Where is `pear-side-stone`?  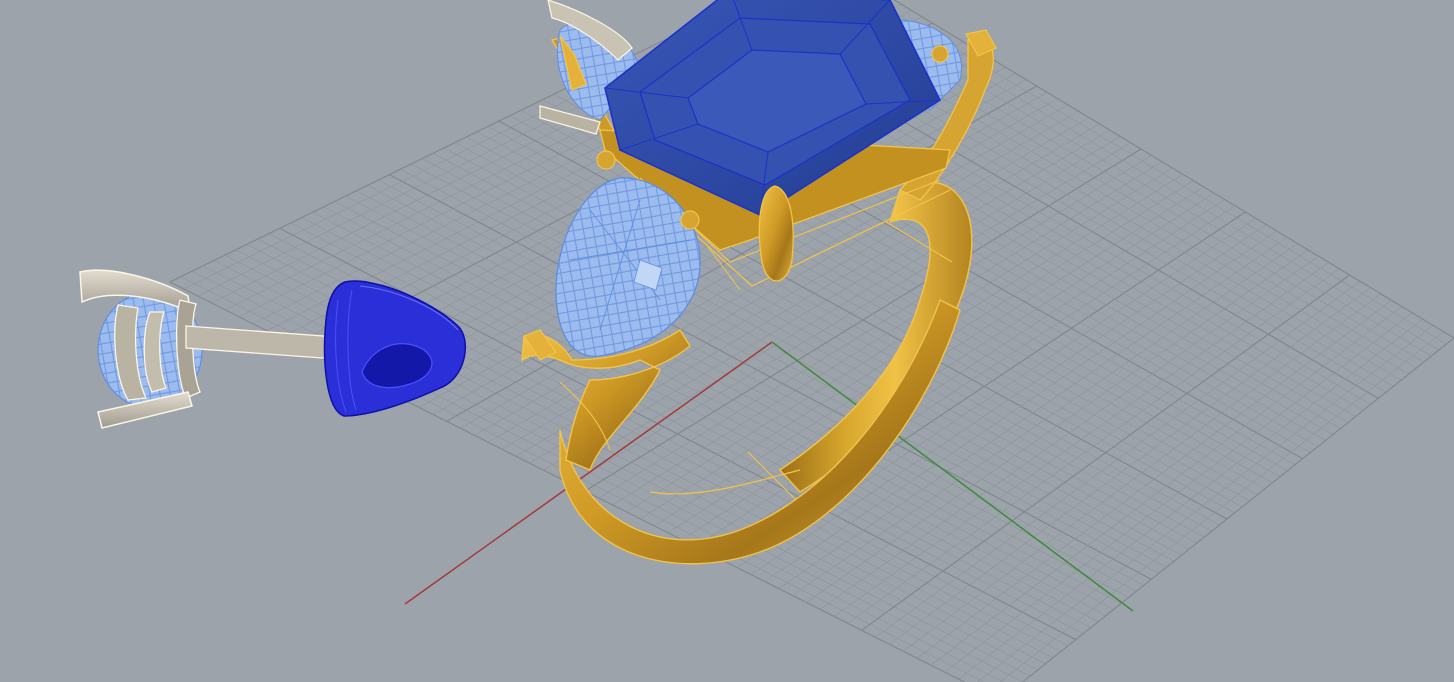
pear-side-stone is located at coordinates (628, 267).